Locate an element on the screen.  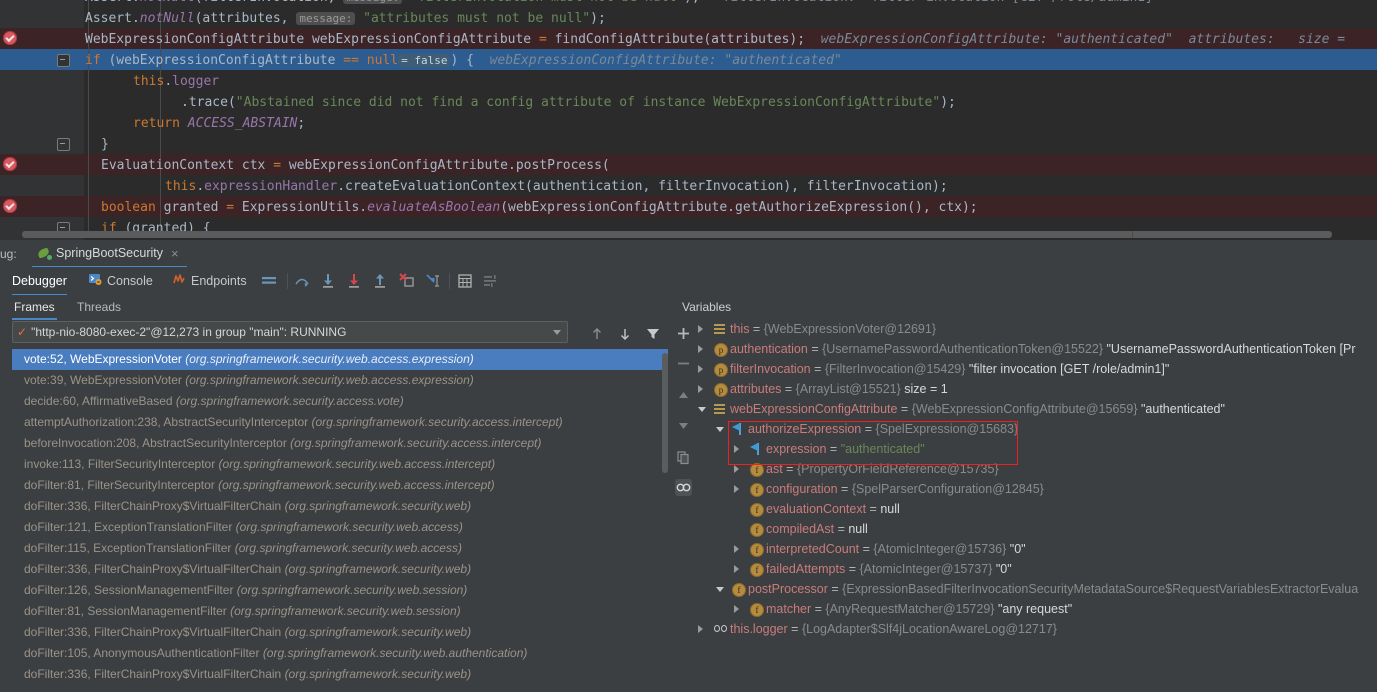
frame-up-button is located at coordinates (597, 334).